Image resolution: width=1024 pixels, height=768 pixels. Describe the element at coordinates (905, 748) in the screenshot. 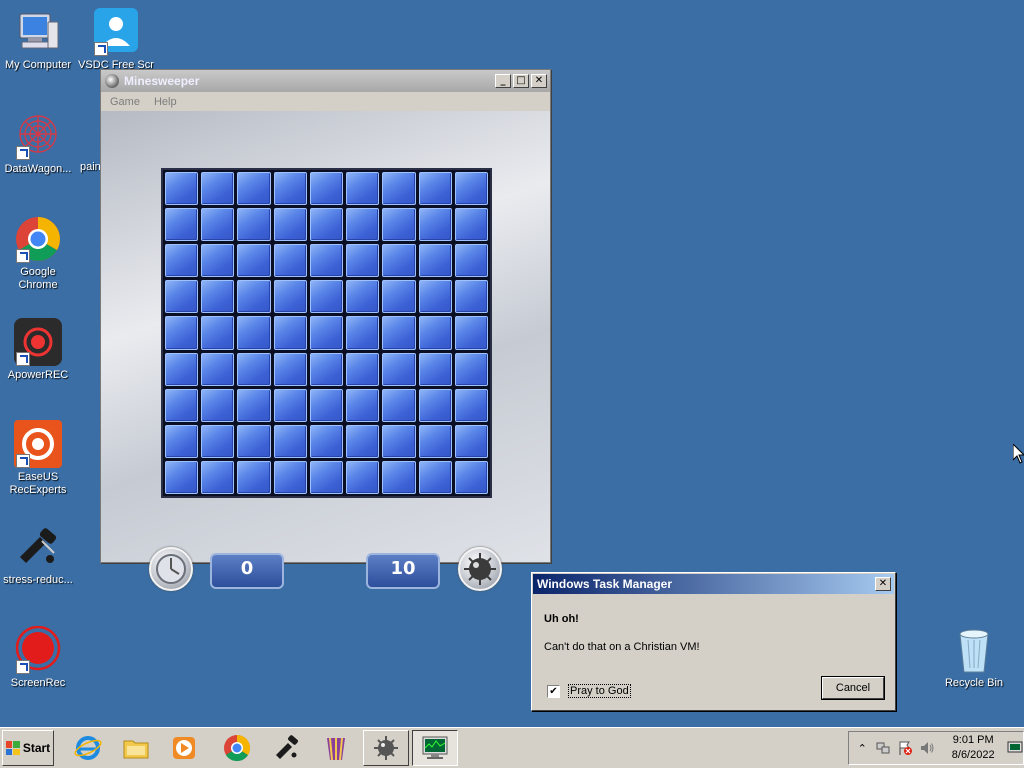

I see `action-center-flag-icon` at that location.